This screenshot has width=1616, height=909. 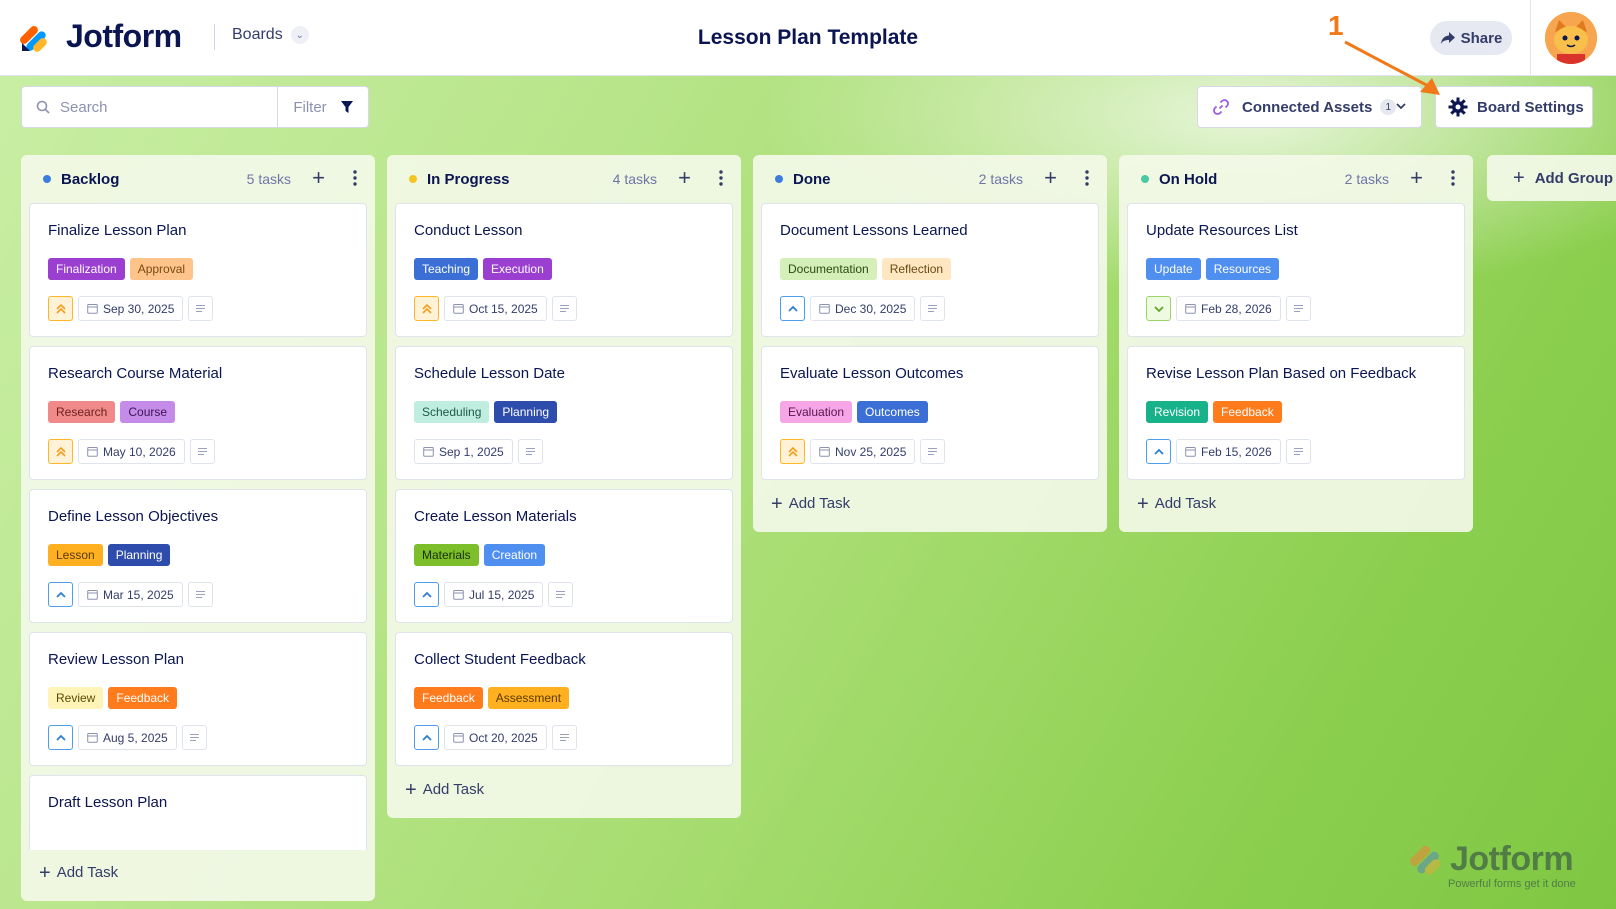 I want to click on task-meta: Mar 15, 2025, so click(x=130, y=594).